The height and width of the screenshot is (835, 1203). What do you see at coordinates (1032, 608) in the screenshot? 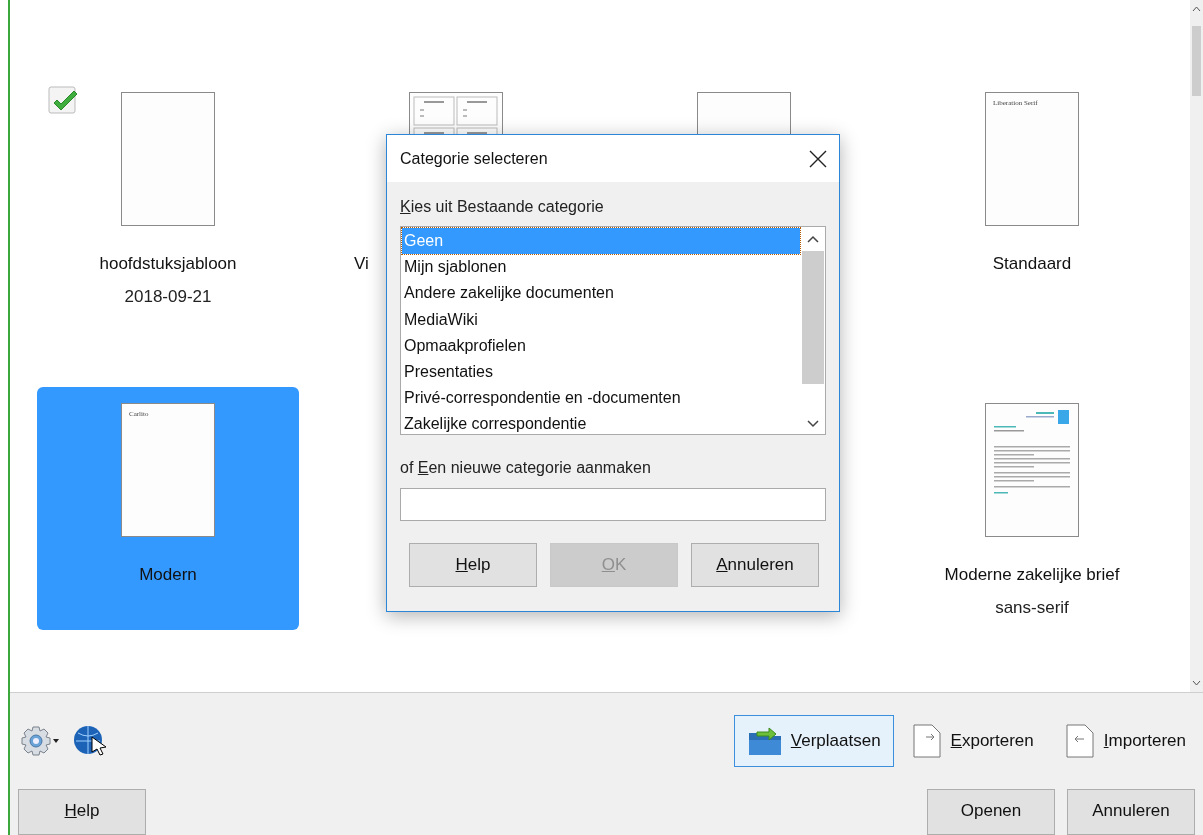
I see `template-subtitle: sans-serif` at bounding box center [1032, 608].